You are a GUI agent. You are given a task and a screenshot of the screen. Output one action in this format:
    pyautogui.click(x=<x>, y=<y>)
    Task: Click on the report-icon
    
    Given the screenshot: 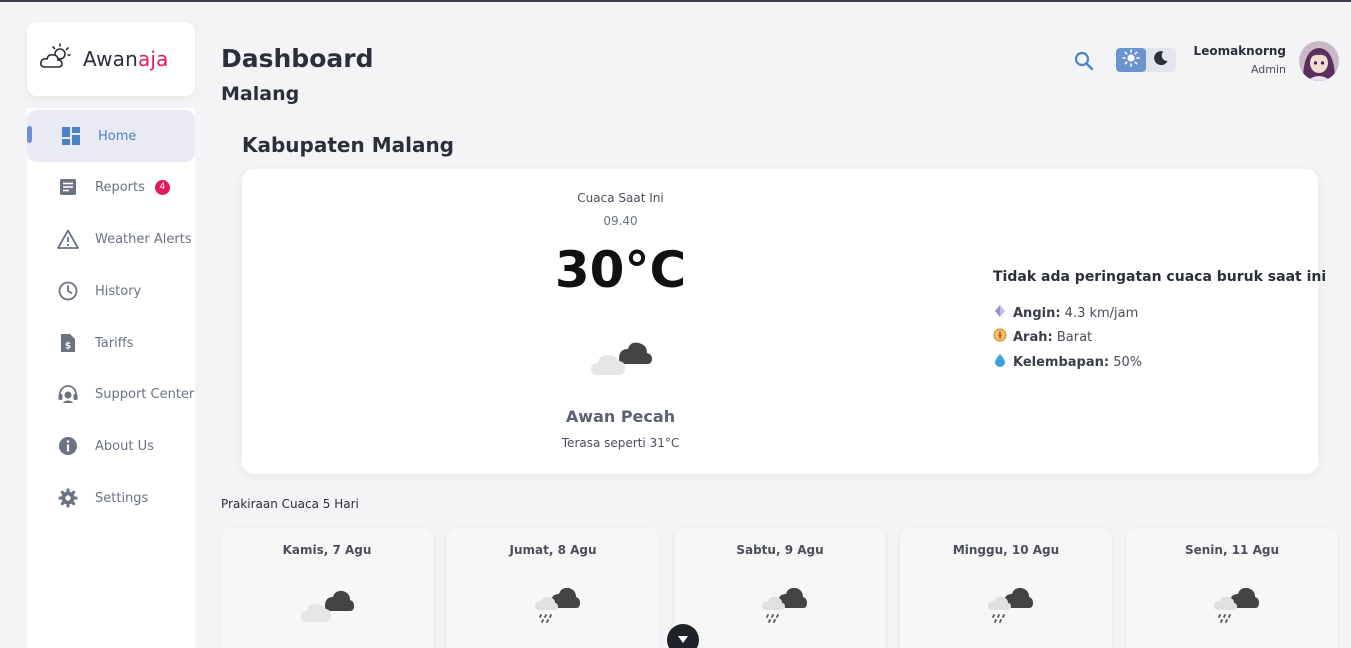 What is the action you would take?
    pyautogui.click(x=68, y=187)
    